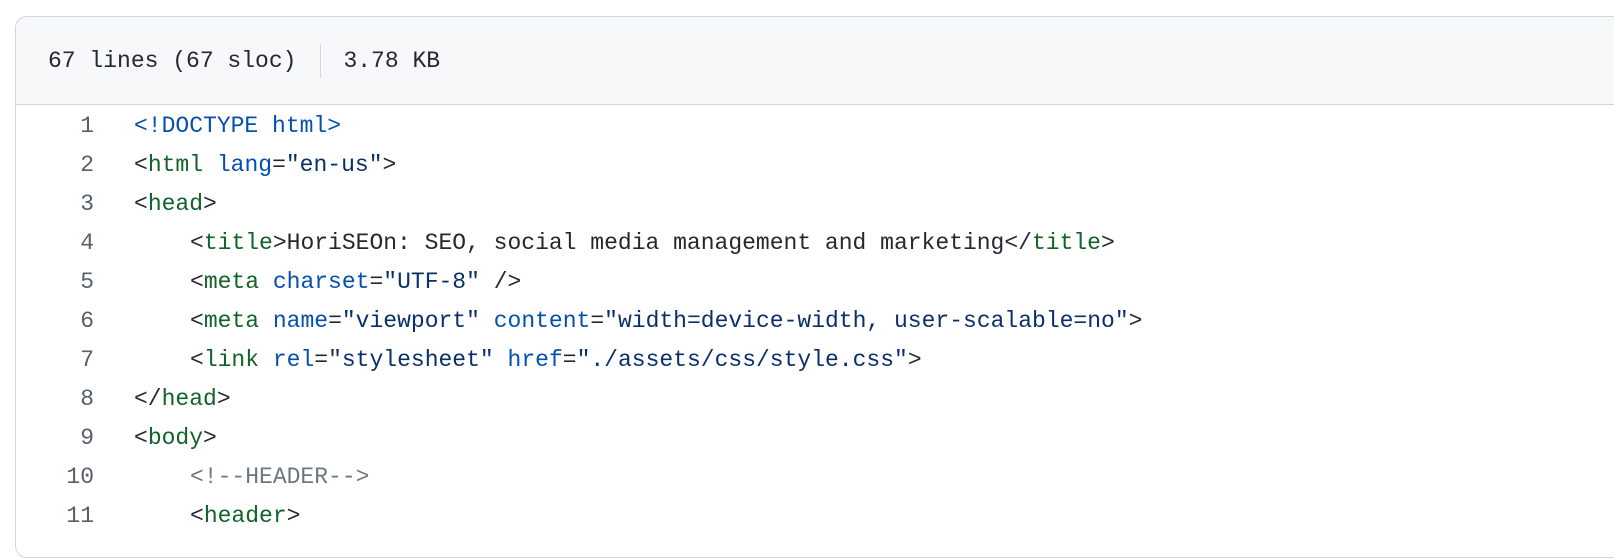 The height and width of the screenshot is (558, 1614). Describe the element at coordinates (175, 438) in the screenshot. I see `code-content: <body>` at that location.